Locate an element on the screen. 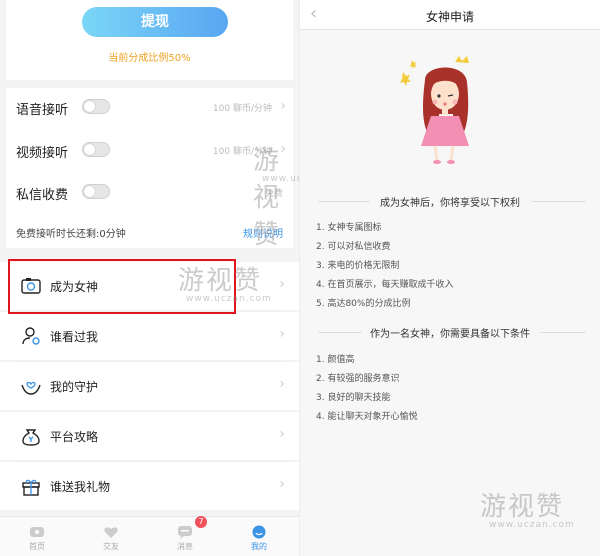 The height and width of the screenshot is (556, 600). menu-item-guide: 平台攻略 › is located at coordinates (149, 436).